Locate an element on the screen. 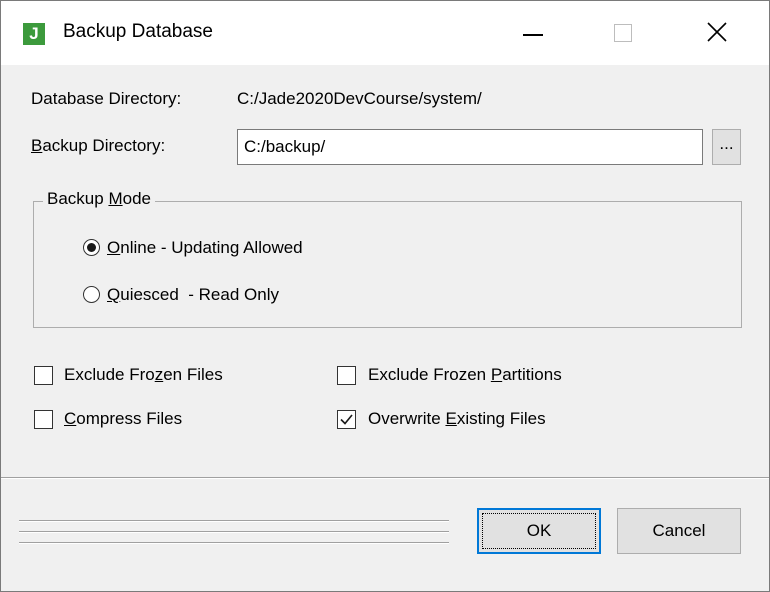 This screenshot has width=770, height=592. quiesced-radio-label: Quiesced - Read Only is located at coordinates (193, 295).